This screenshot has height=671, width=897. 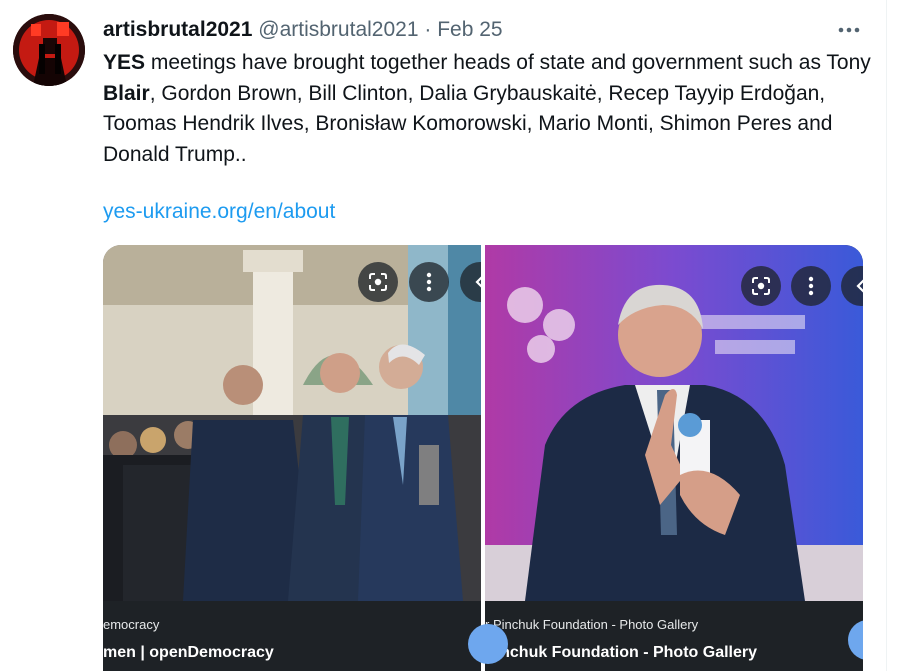 I want to click on tweet-date: Feb 25, so click(x=469, y=29).